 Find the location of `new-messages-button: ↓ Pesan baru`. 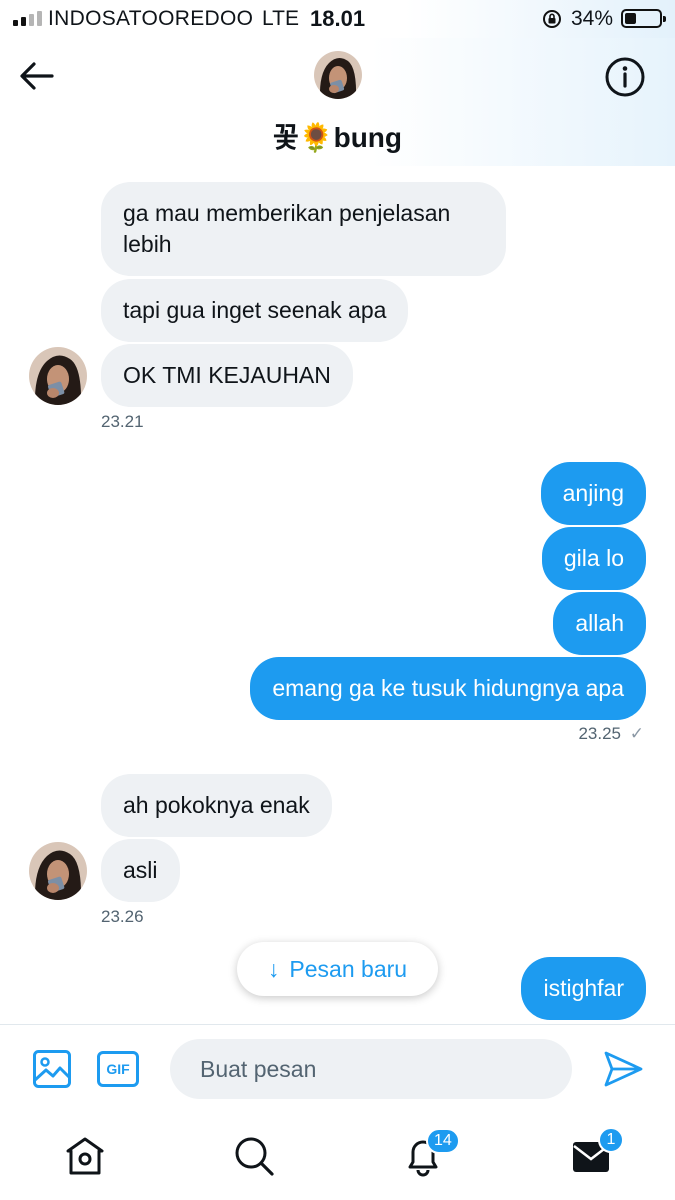

new-messages-button: ↓ Pesan baru is located at coordinates (337, 969).